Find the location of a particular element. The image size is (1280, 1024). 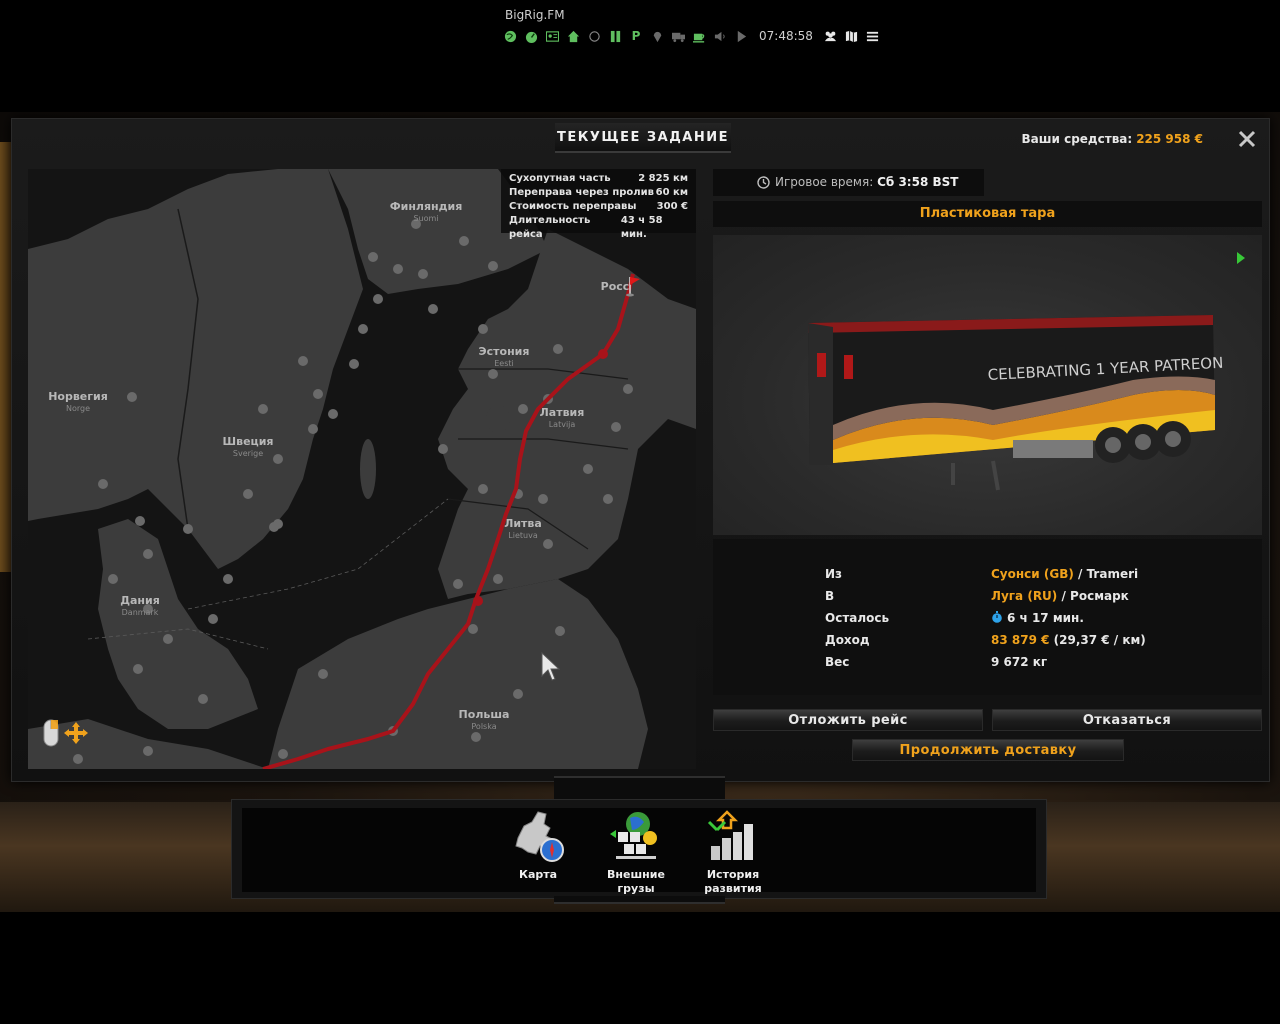

income-rate: (29,37 € / км) is located at coordinates (1097, 640).